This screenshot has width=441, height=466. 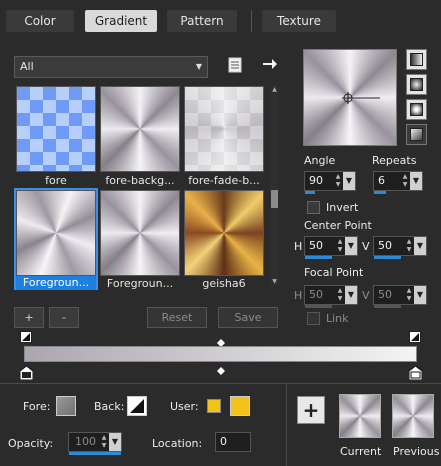 I want to click on opacity-value: 100, so click(x=85, y=441).